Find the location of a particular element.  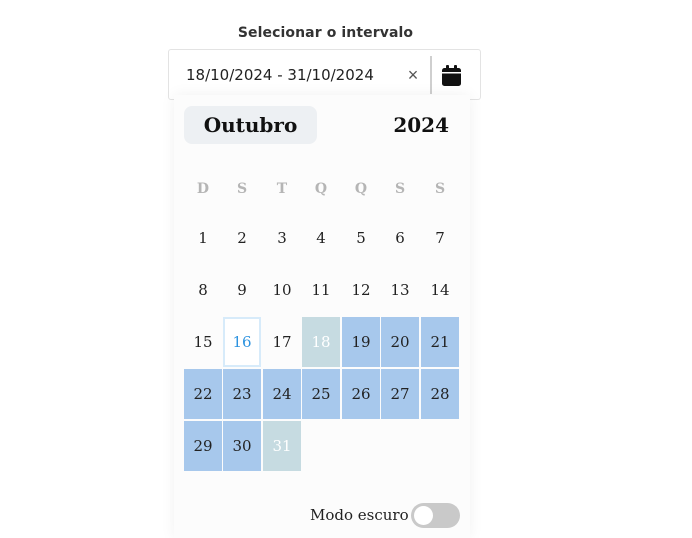

day-cell: 27 is located at coordinates (400, 394).